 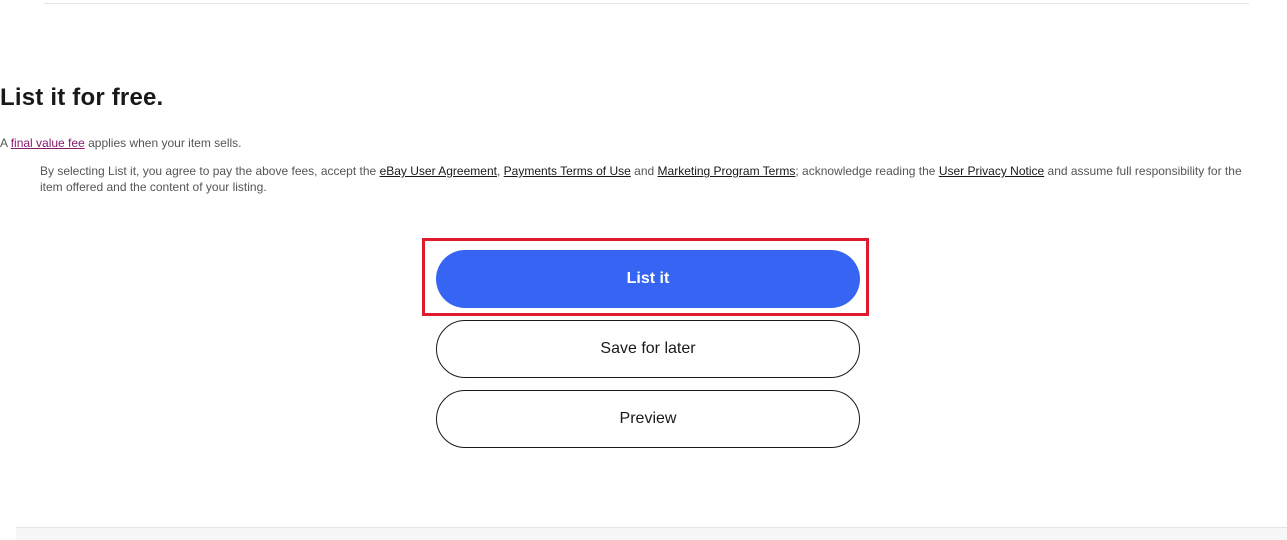 What do you see at coordinates (644, 171) in the screenshot?
I see `legal-text-2: and` at bounding box center [644, 171].